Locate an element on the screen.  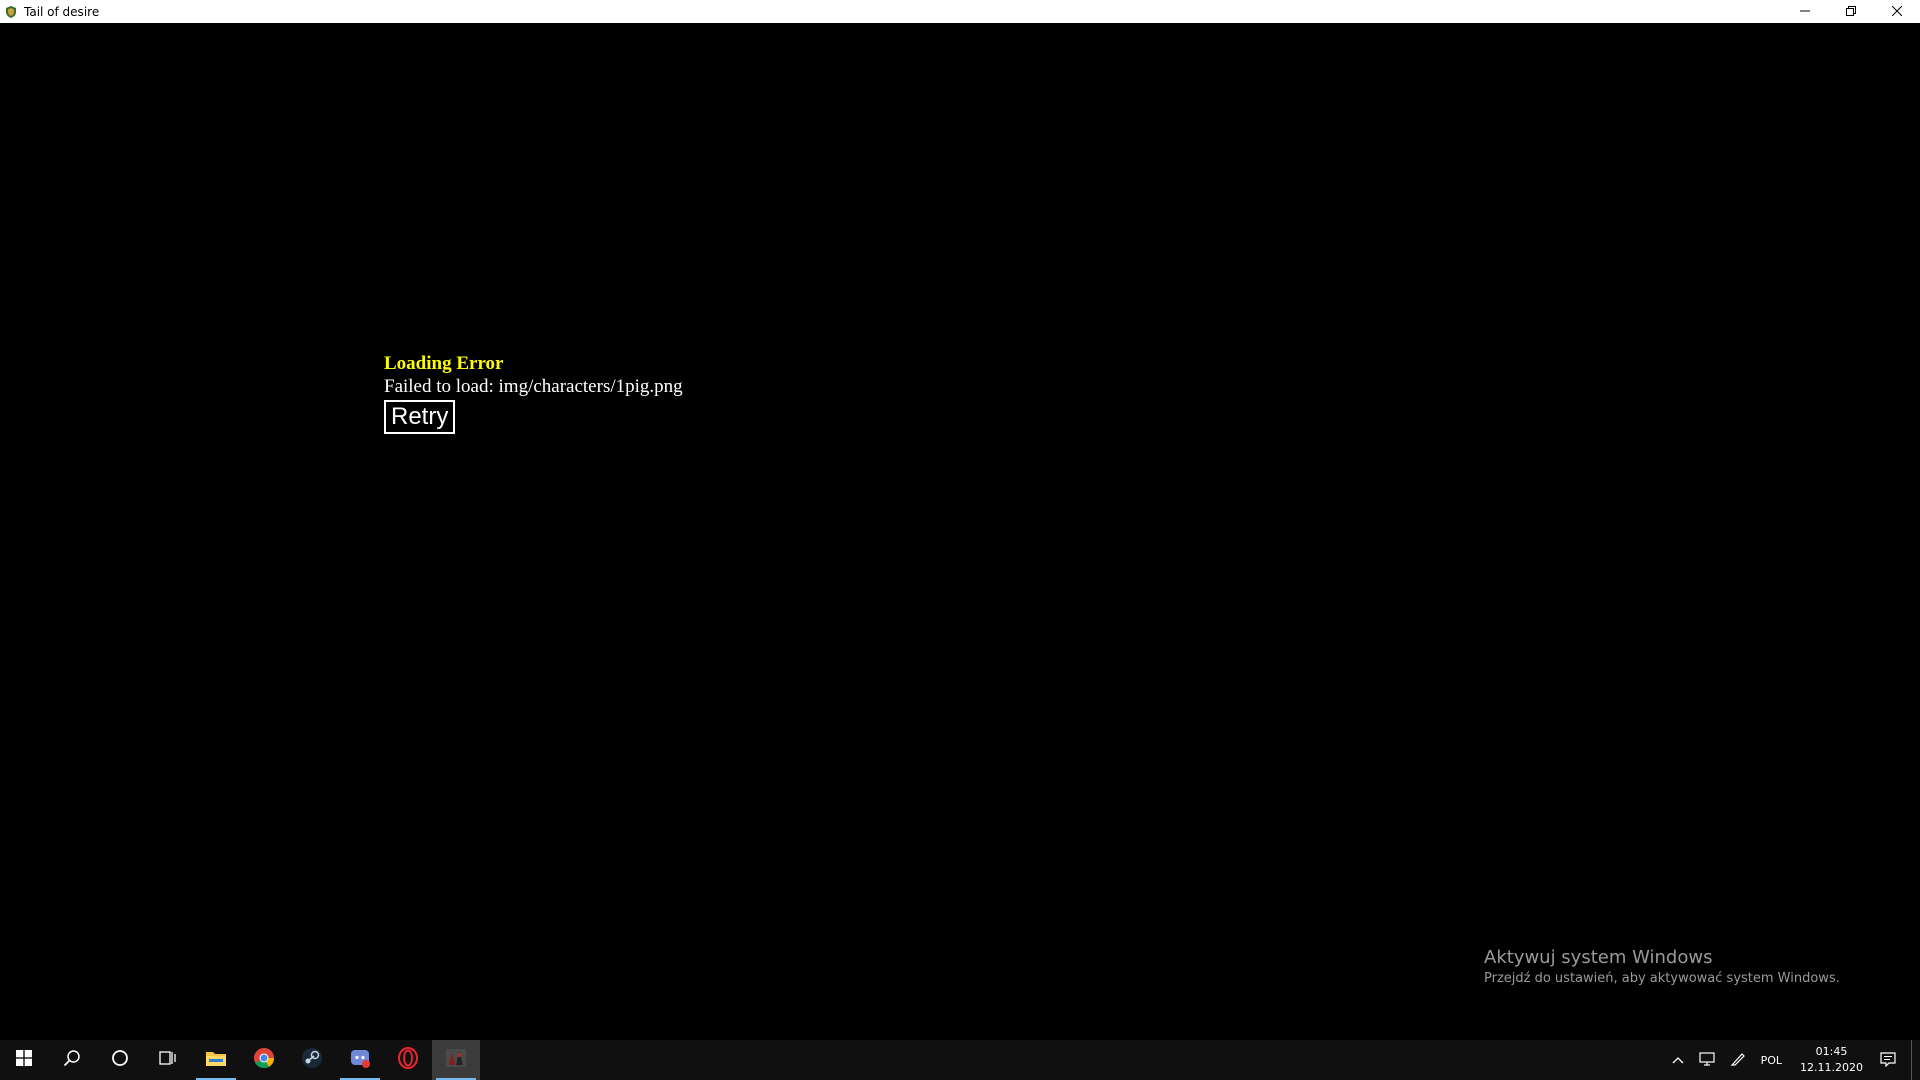
start-button is located at coordinates (24, 1060).